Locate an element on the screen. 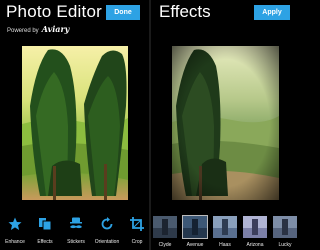  filter-label: Haas is located at coordinates (225, 245).